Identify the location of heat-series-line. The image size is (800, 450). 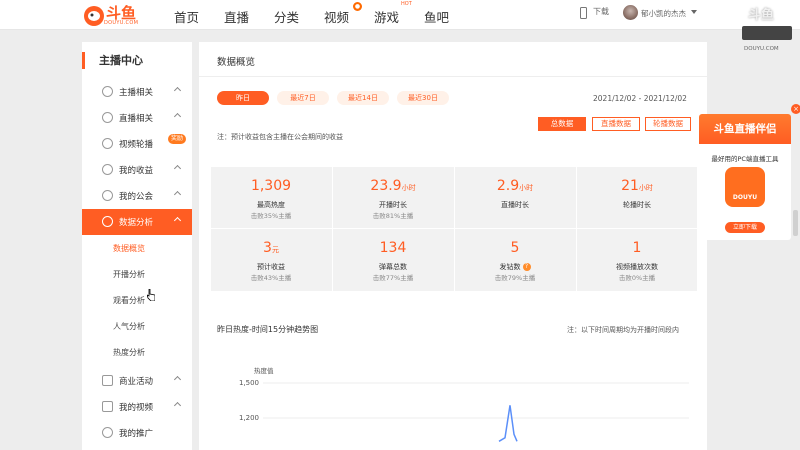
(508, 423).